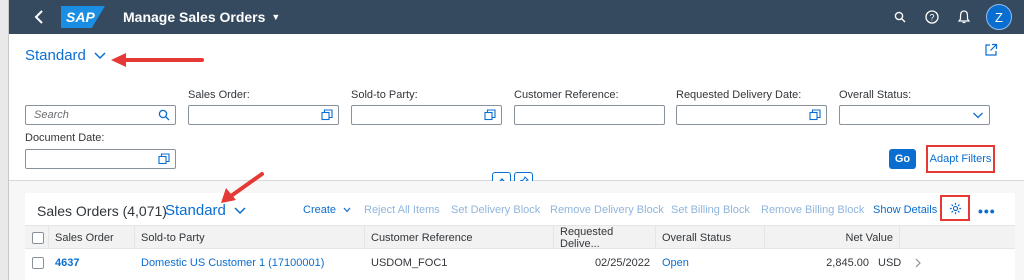  What do you see at coordinates (263, 115) in the screenshot?
I see `sales-order-input` at bounding box center [263, 115].